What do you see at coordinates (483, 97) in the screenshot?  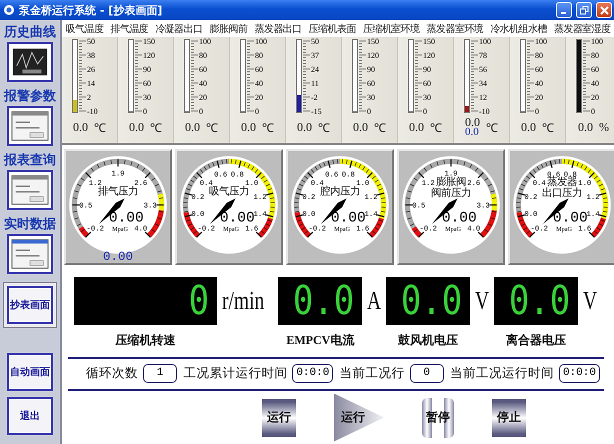 I see `scale-label: 12` at bounding box center [483, 97].